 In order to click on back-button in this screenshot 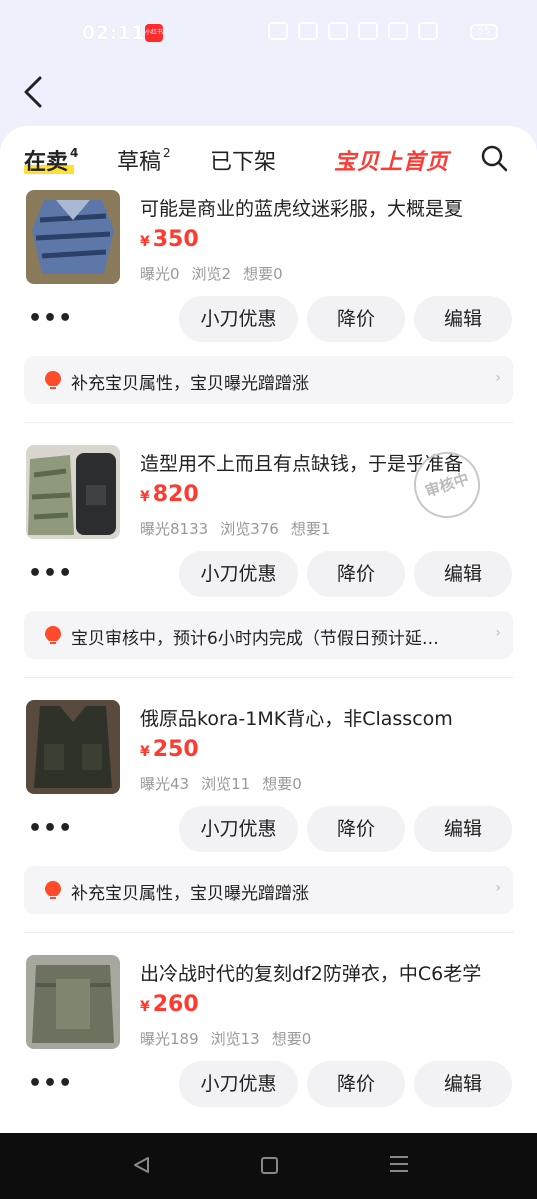, I will do `click(36, 92)`.